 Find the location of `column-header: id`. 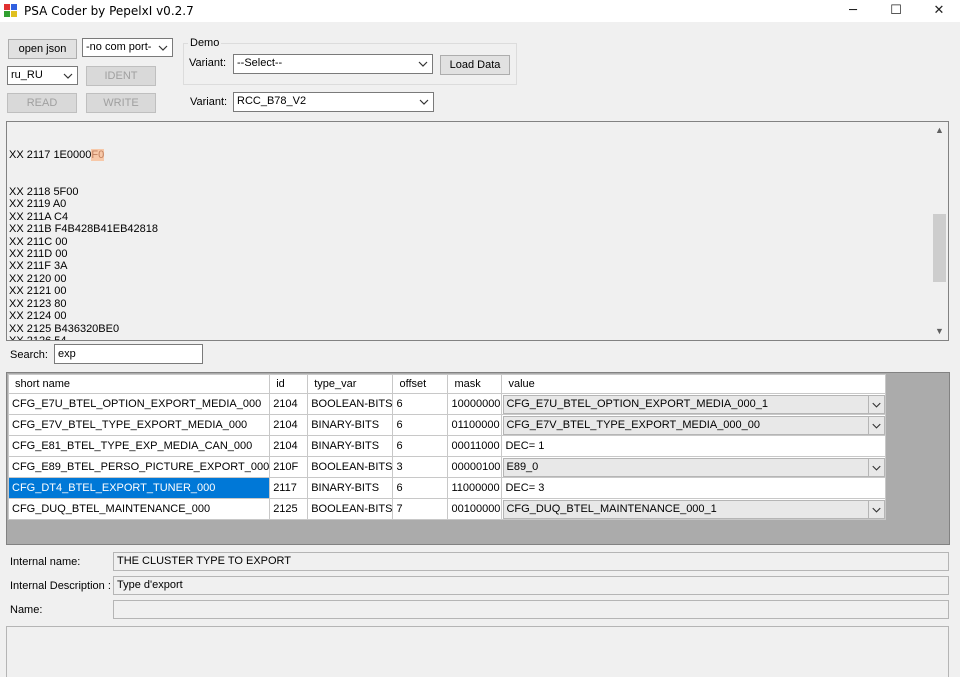

column-header: id is located at coordinates (289, 384).